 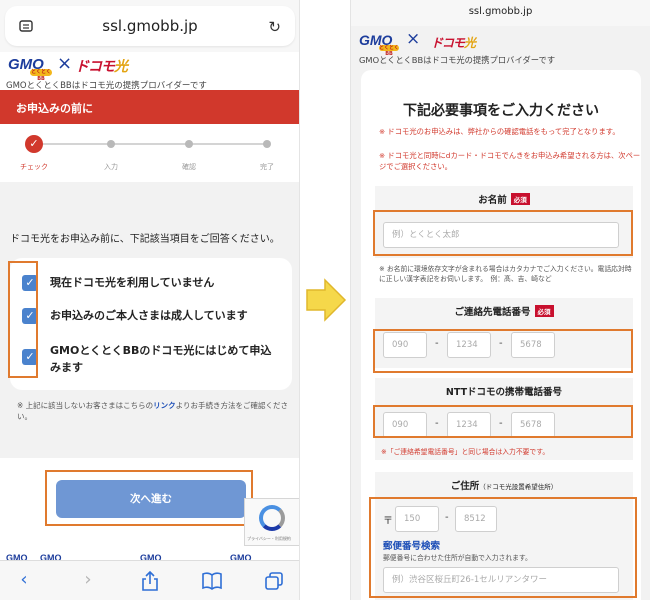 What do you see at coordinates (457, 60) in the screenshot?
I see `provider-tagline: GMOとくとくBBはドコモ光の提携プロバイダーです` at bounding box center [457, 60].